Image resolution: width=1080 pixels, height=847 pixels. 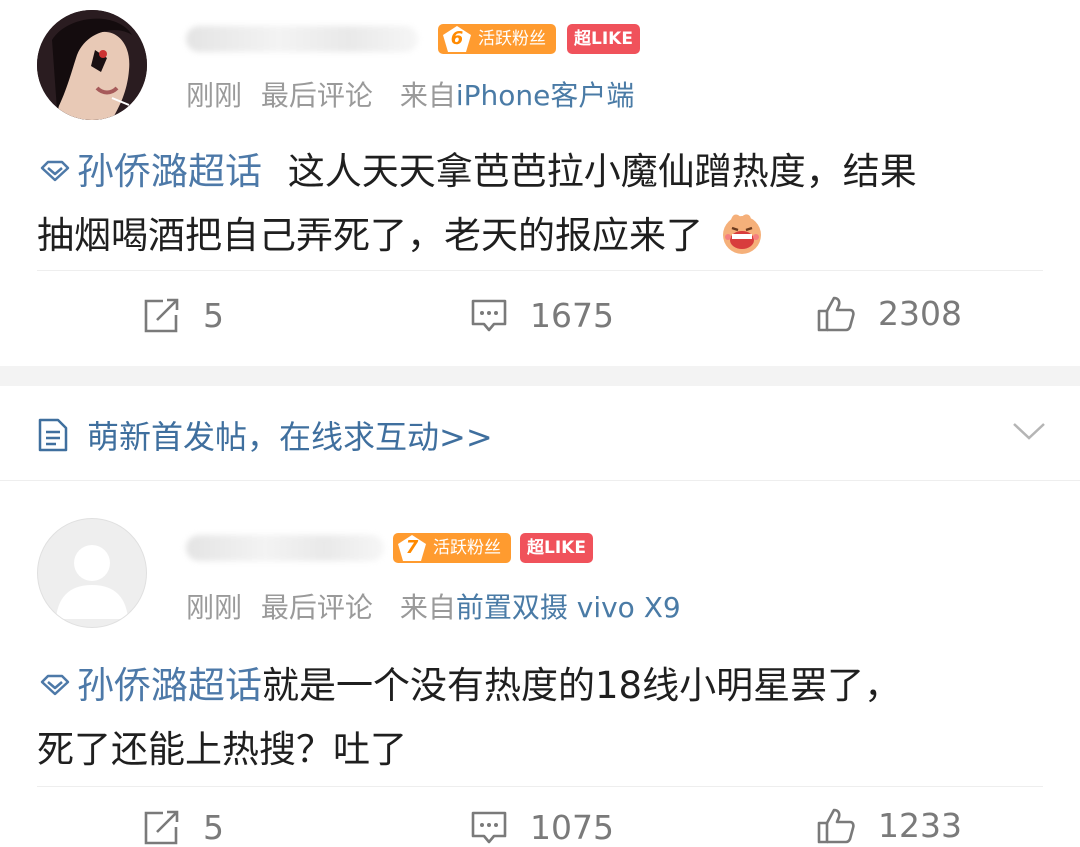 I want to click on post-line-1: 孙侨潞超话 这人天天拿芭芭拉小魔仙蹭热度，结果, so click(x=542, y=172).